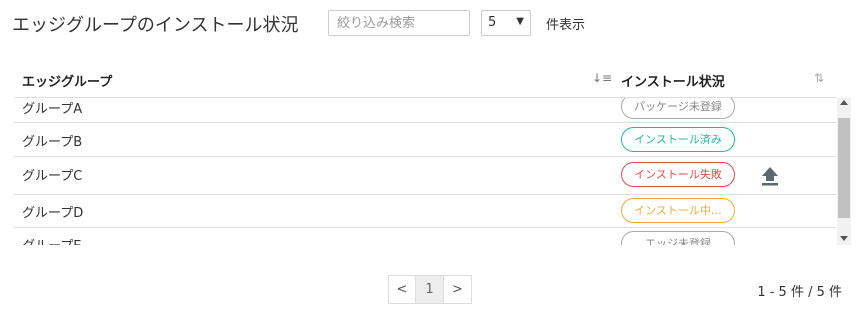 The image size is (860, 315). What do you see at coordinates (520, 21) in the screenshot?
I see `chevron-down-icon: ▼` at bounding box center [520, 21].